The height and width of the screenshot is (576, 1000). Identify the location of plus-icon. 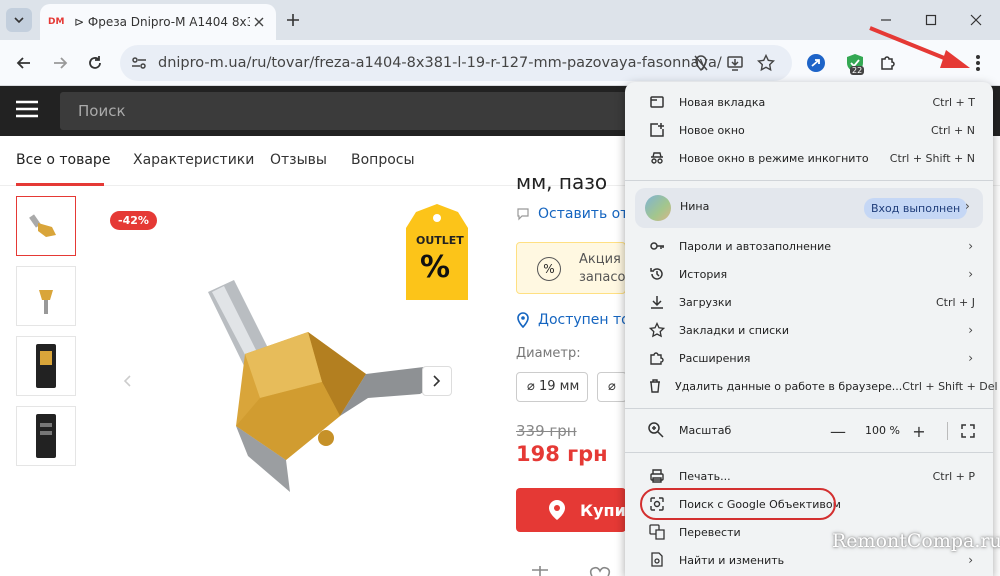
(293, 20).